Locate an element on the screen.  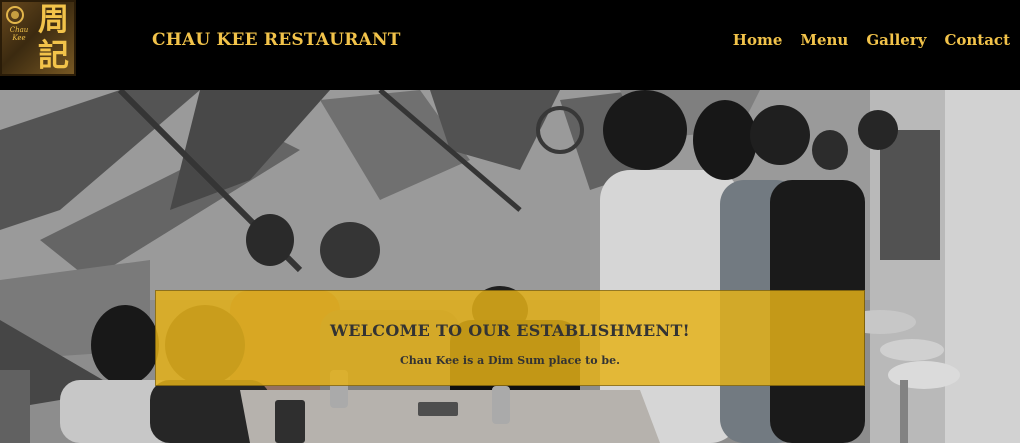
nav-link-gallery: Gallery is located at coordinates (896, 40).